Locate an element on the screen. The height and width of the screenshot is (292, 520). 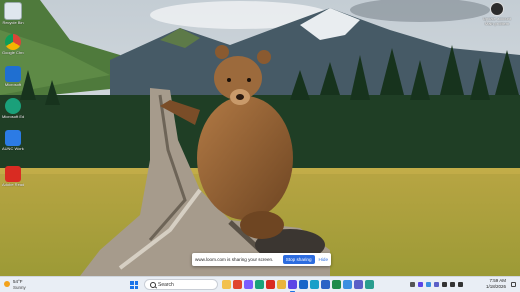
clock: 7:59 AM 1/18/2026 is located at coordinates (496, 284).